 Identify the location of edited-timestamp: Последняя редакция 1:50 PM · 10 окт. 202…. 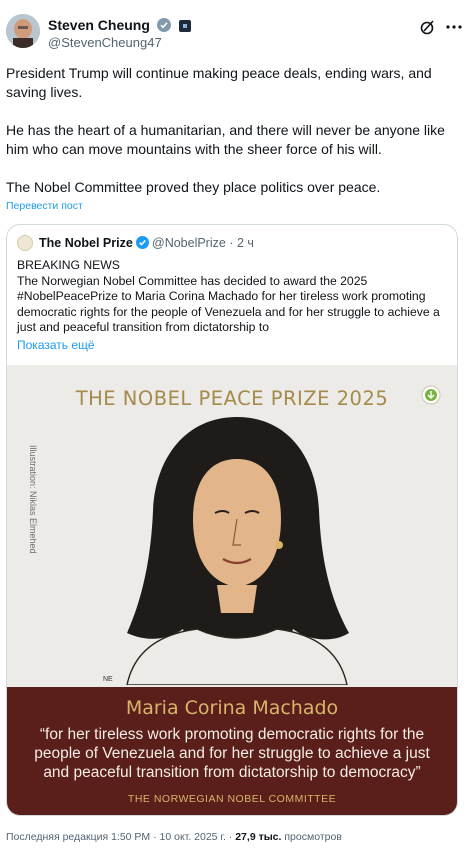
(119, 837).